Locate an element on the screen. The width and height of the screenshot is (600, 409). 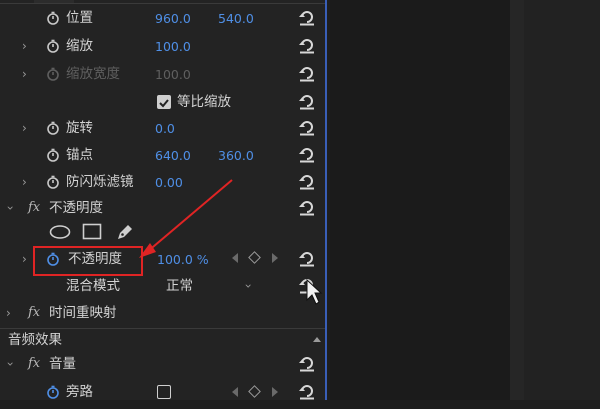
opacity-highlight-box is located at coordinates (88, 261).